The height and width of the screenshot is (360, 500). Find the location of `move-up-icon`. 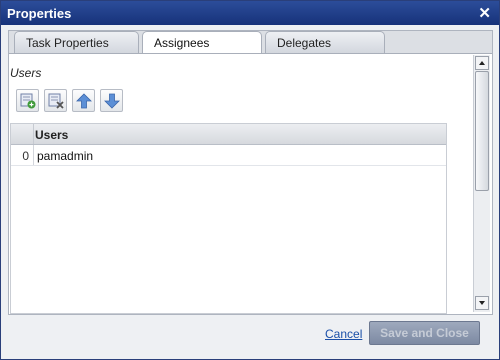

move-up-icon is located at coordinates (84, 101).